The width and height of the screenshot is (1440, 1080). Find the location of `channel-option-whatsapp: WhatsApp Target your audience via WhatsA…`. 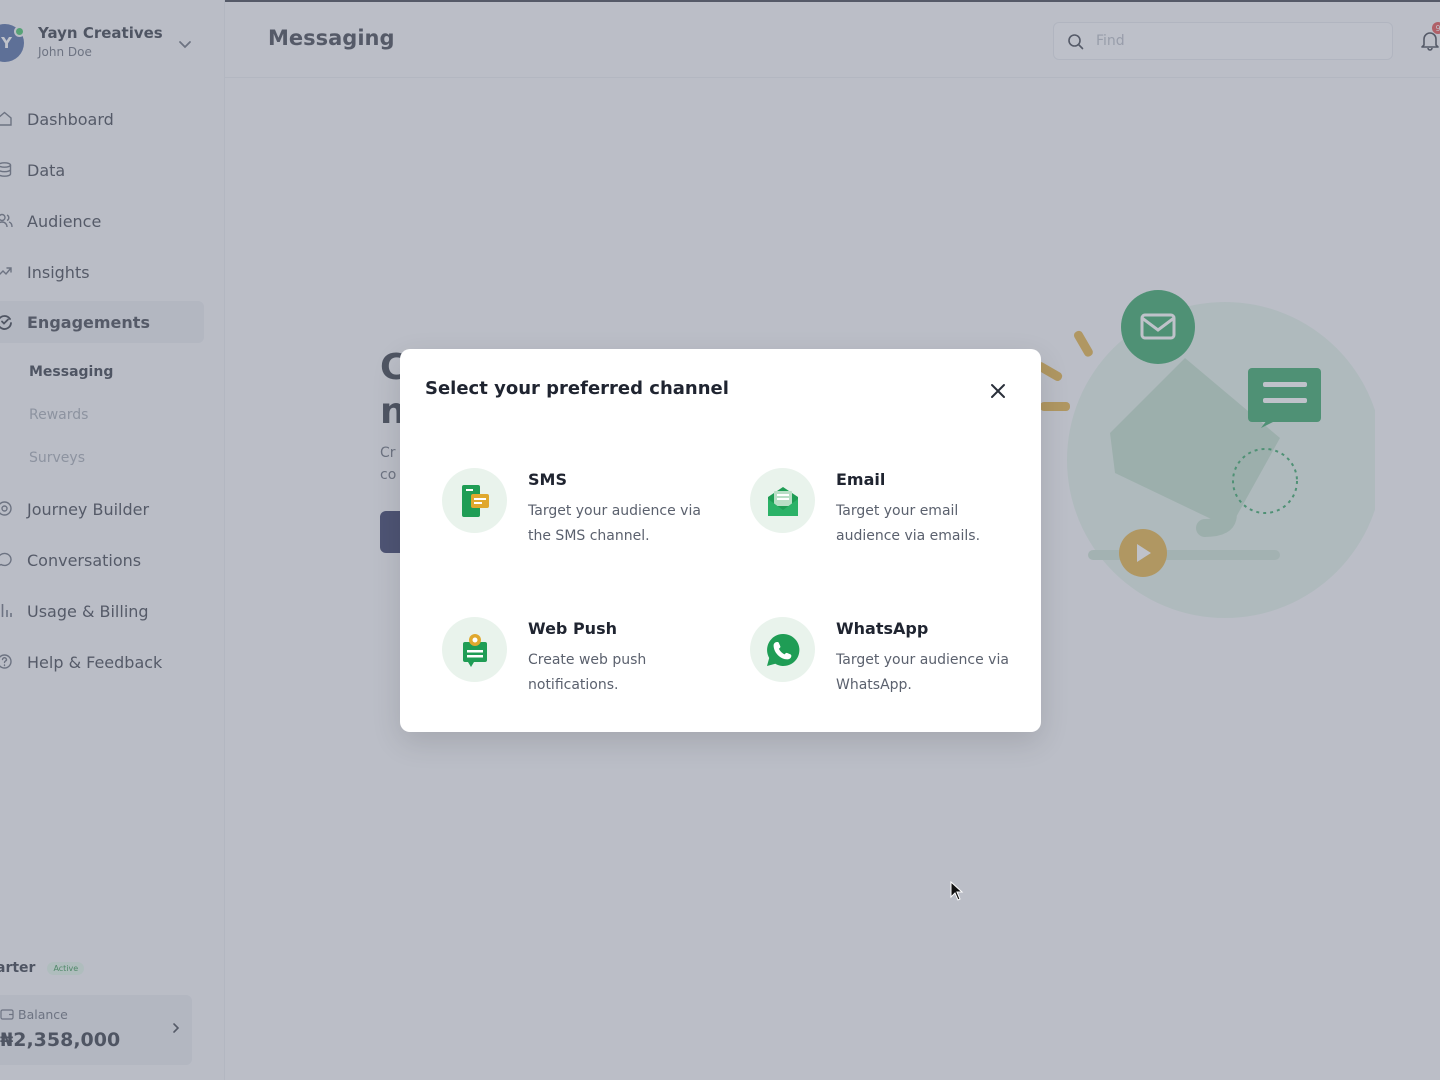

channel-option-whatsapp: WhatsApp Target your audience via WhatsA… is located at coordinates (895, 662).